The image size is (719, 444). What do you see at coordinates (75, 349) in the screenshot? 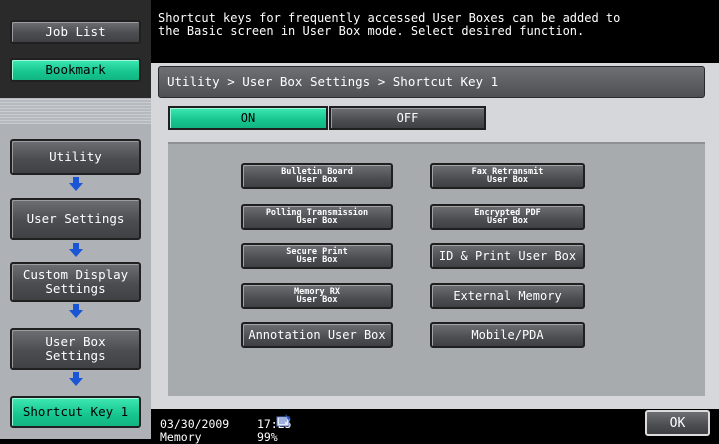
I see `nav-user-box-settings: User Box Settings` at bounding box center [75, 349].